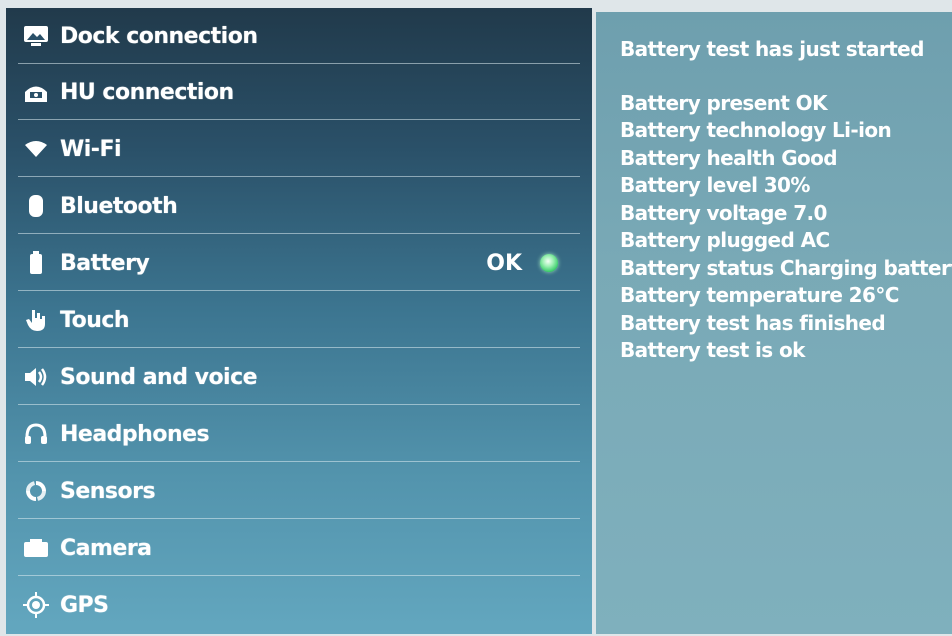 The image size is (952, 636). I want to click on log-line: Battery test has finished, so click(753, 322).